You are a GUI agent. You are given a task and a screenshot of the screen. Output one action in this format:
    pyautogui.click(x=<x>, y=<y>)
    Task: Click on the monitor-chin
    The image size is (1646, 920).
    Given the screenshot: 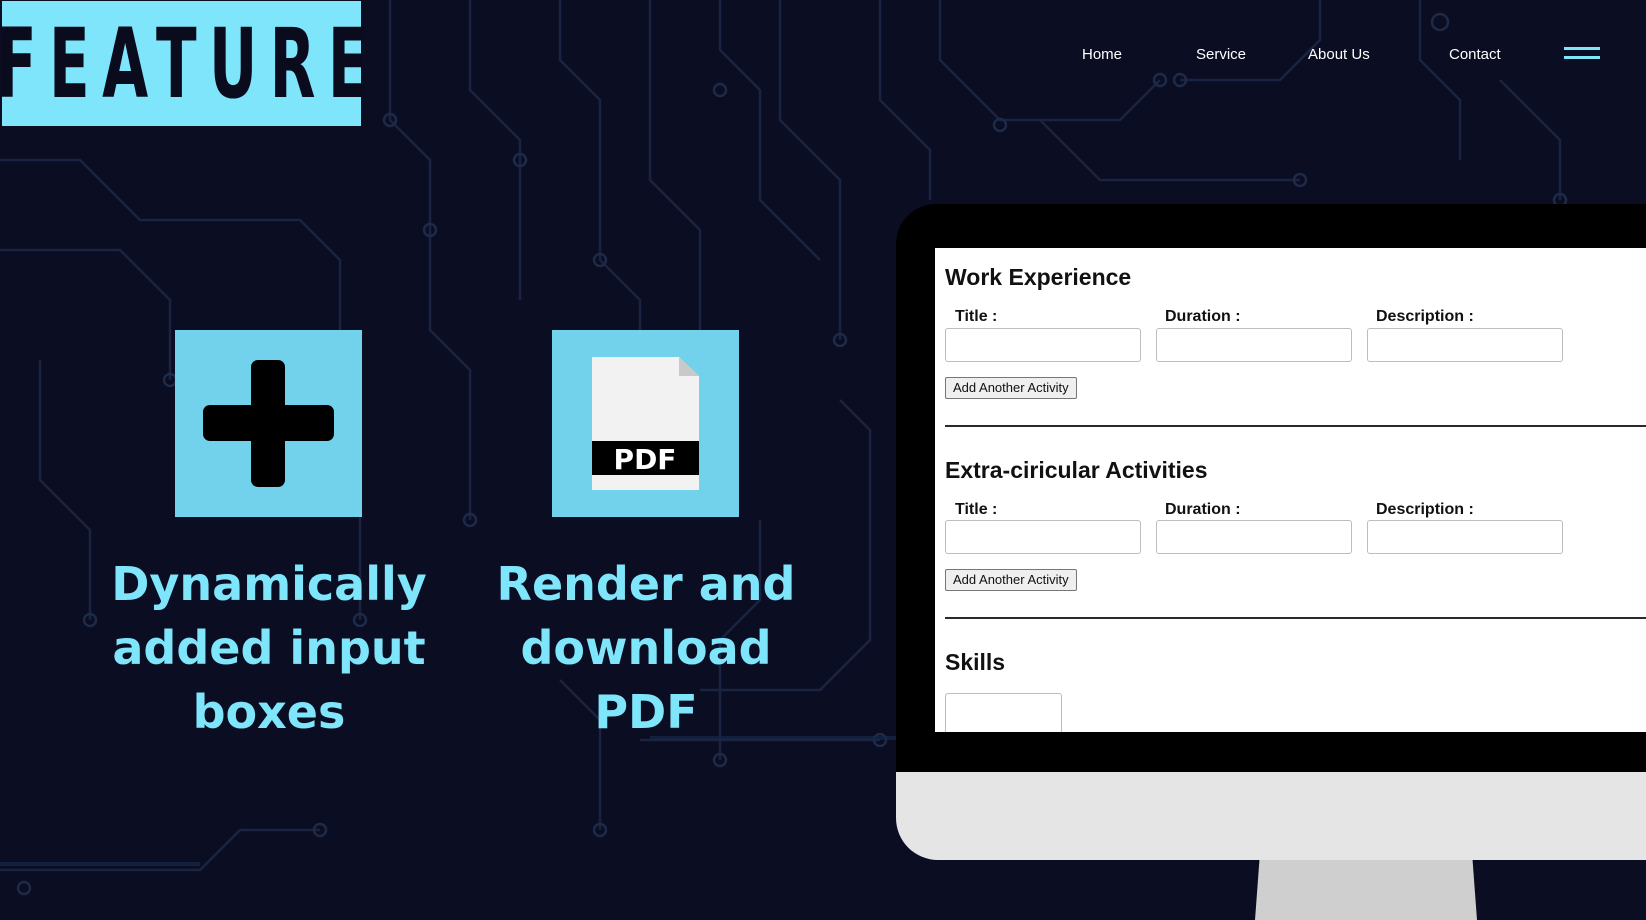 What is the action you would take?
    pyautogui.click(x=1271, y=816)
    